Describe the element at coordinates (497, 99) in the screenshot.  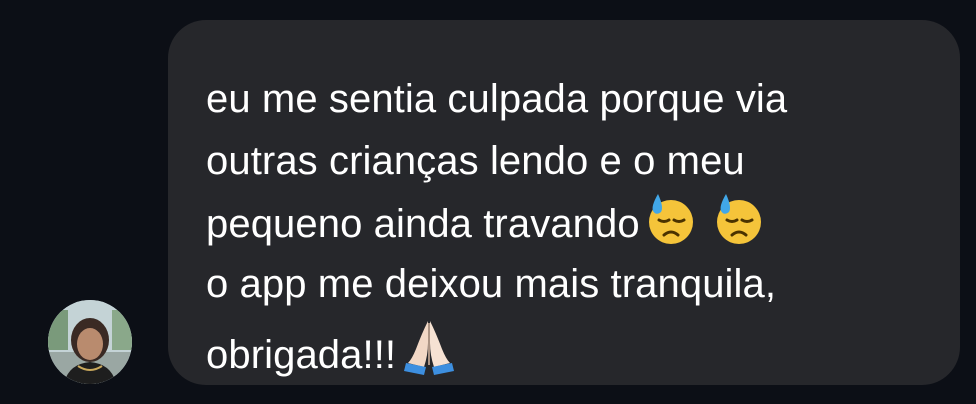
I see `message-line-1: eu me sentia culpada porque via` at that location.